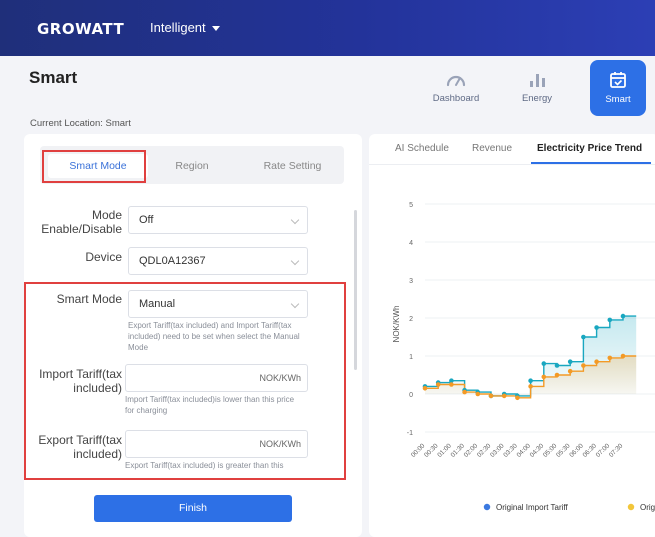  Describe the element at coordinates (618, 80) in the screenshot. I see `calendar-check-icon` at that location.